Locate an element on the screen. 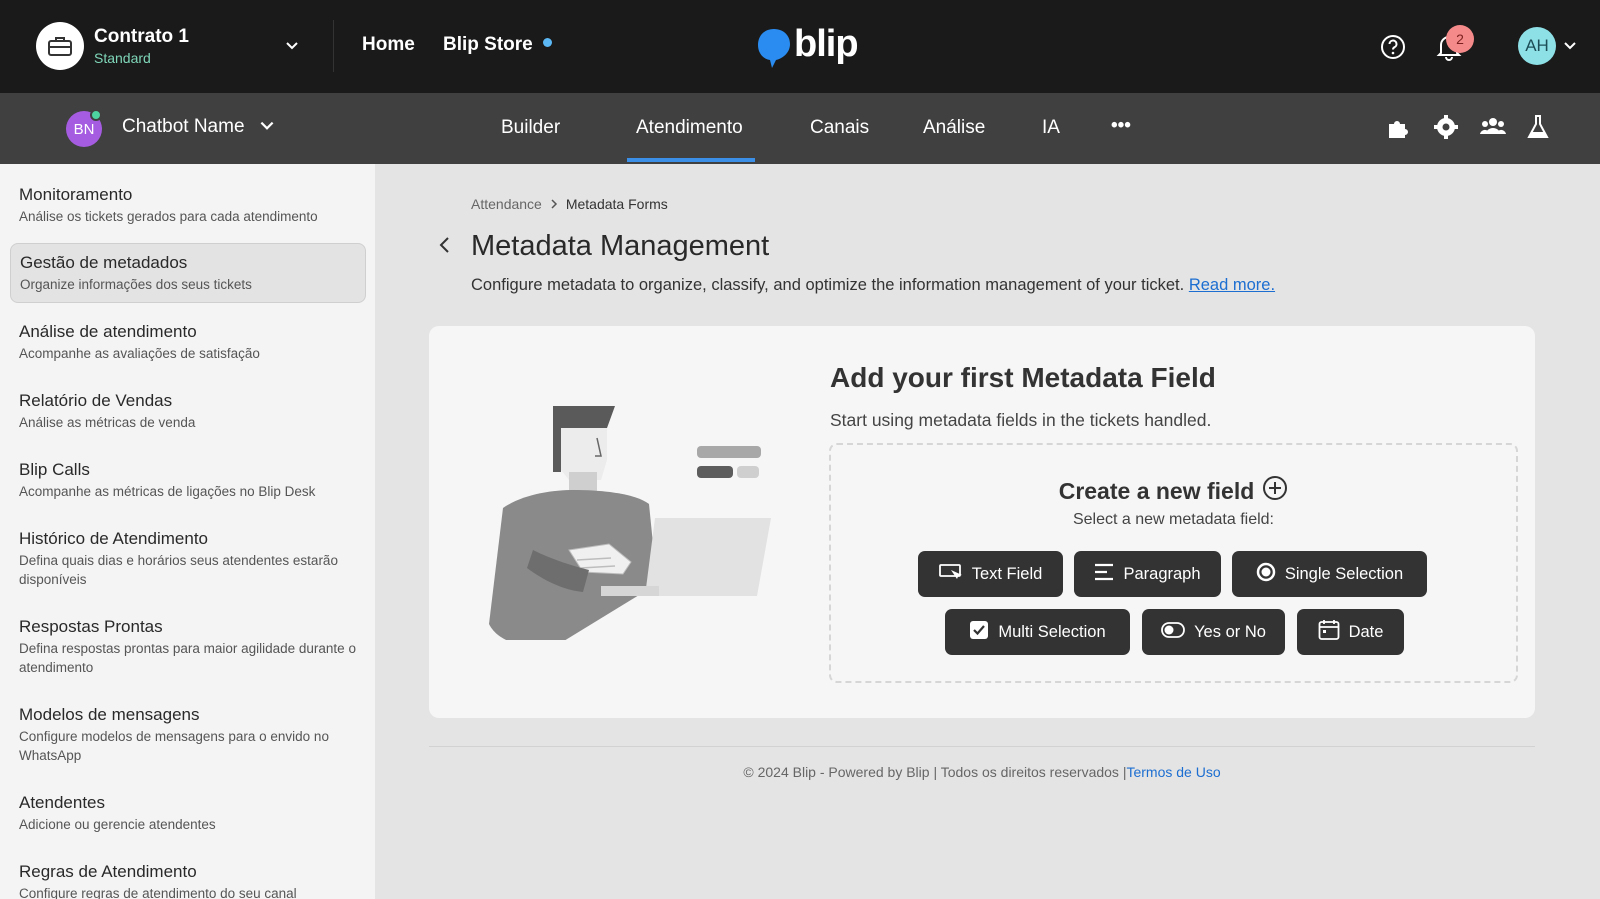 Image resolution: width=1600 pixels, height=899 pixels. contract-selector: Contrato 1 Standard is located at coordinates (167, 46).